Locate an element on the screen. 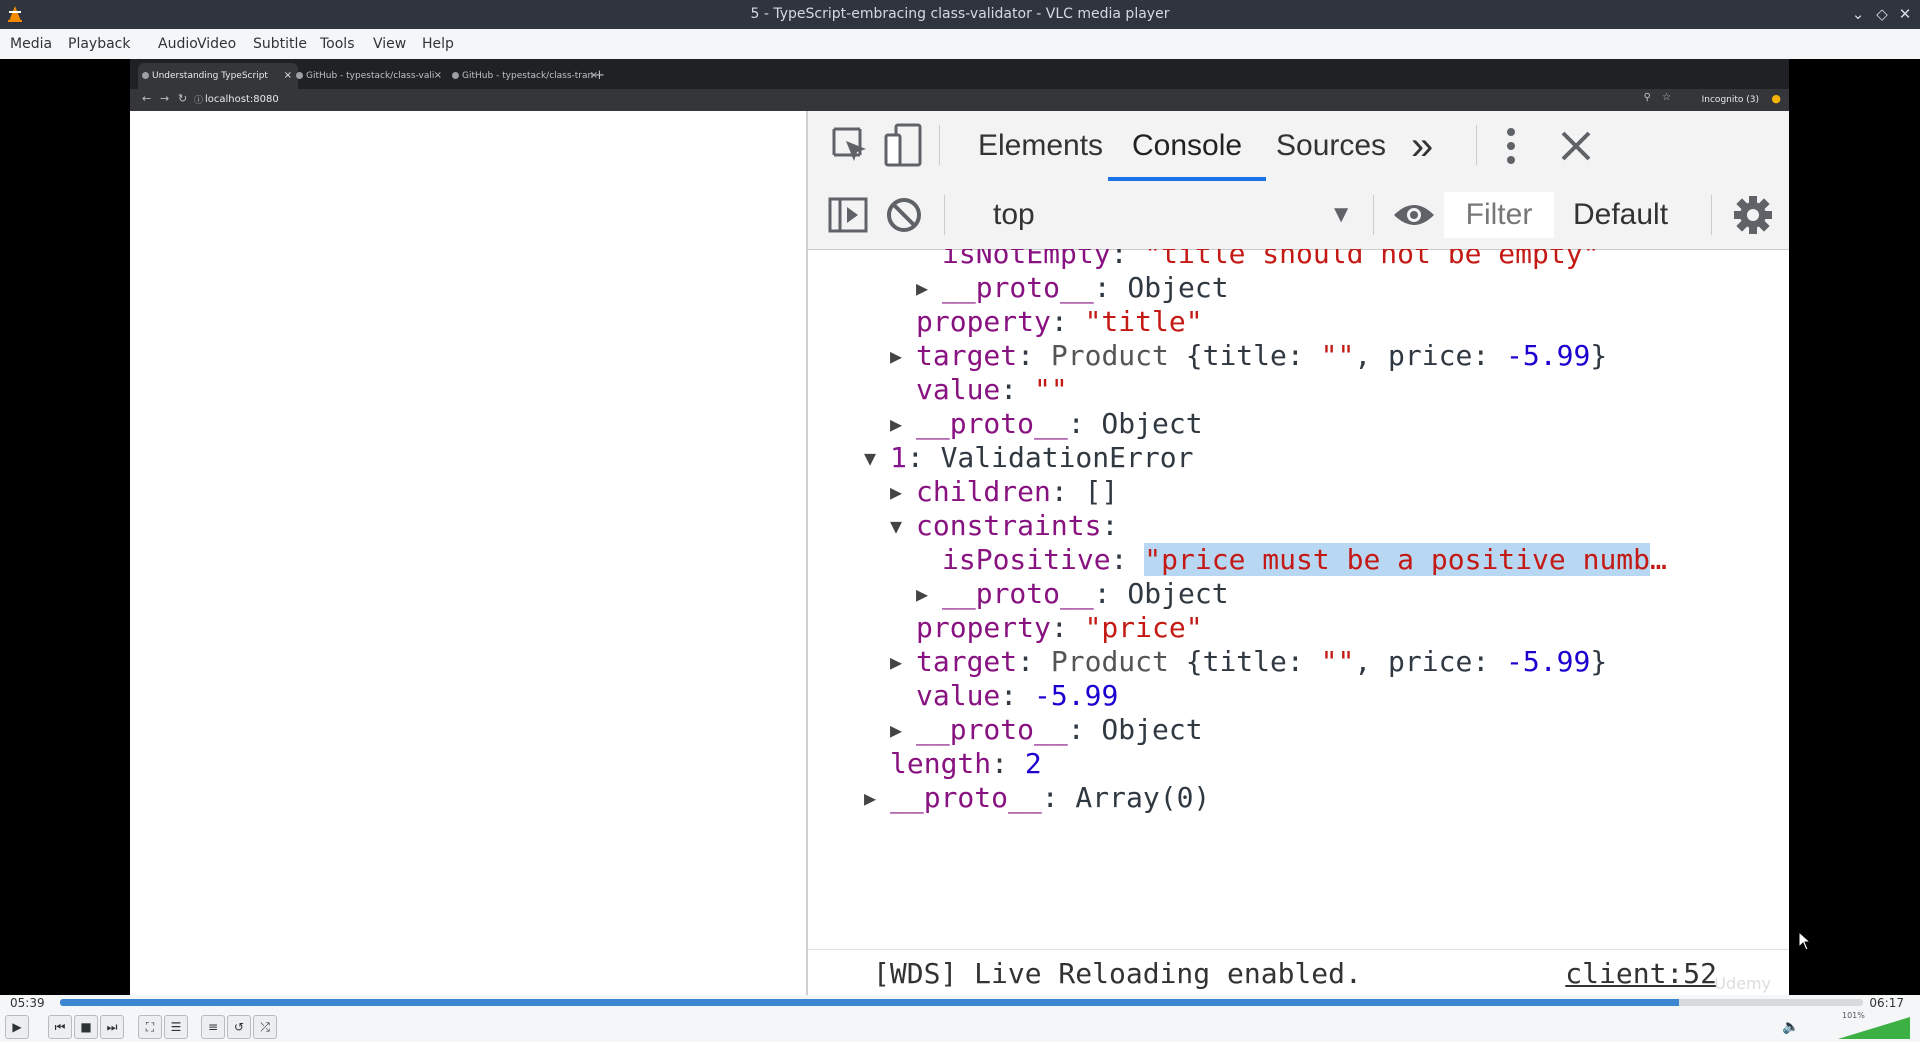 This screenshot has height=1042, width=1920. elapsed-time: 05:39 is located at coordinates (27, 1003).